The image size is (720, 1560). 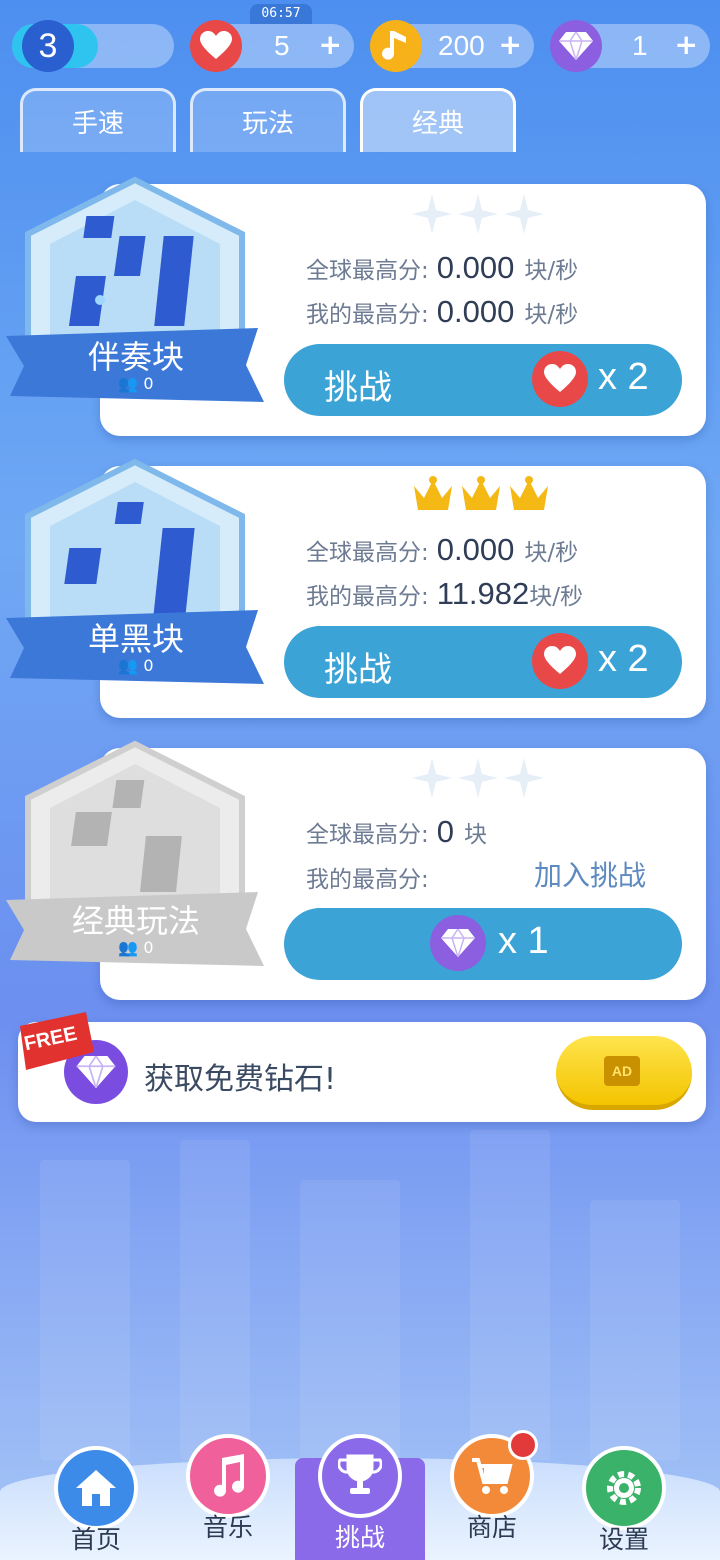 What do you see at coordinates (330, 44) in the screenshot?
I see `add-hearts-button: +` at bounding box center [330, 44].